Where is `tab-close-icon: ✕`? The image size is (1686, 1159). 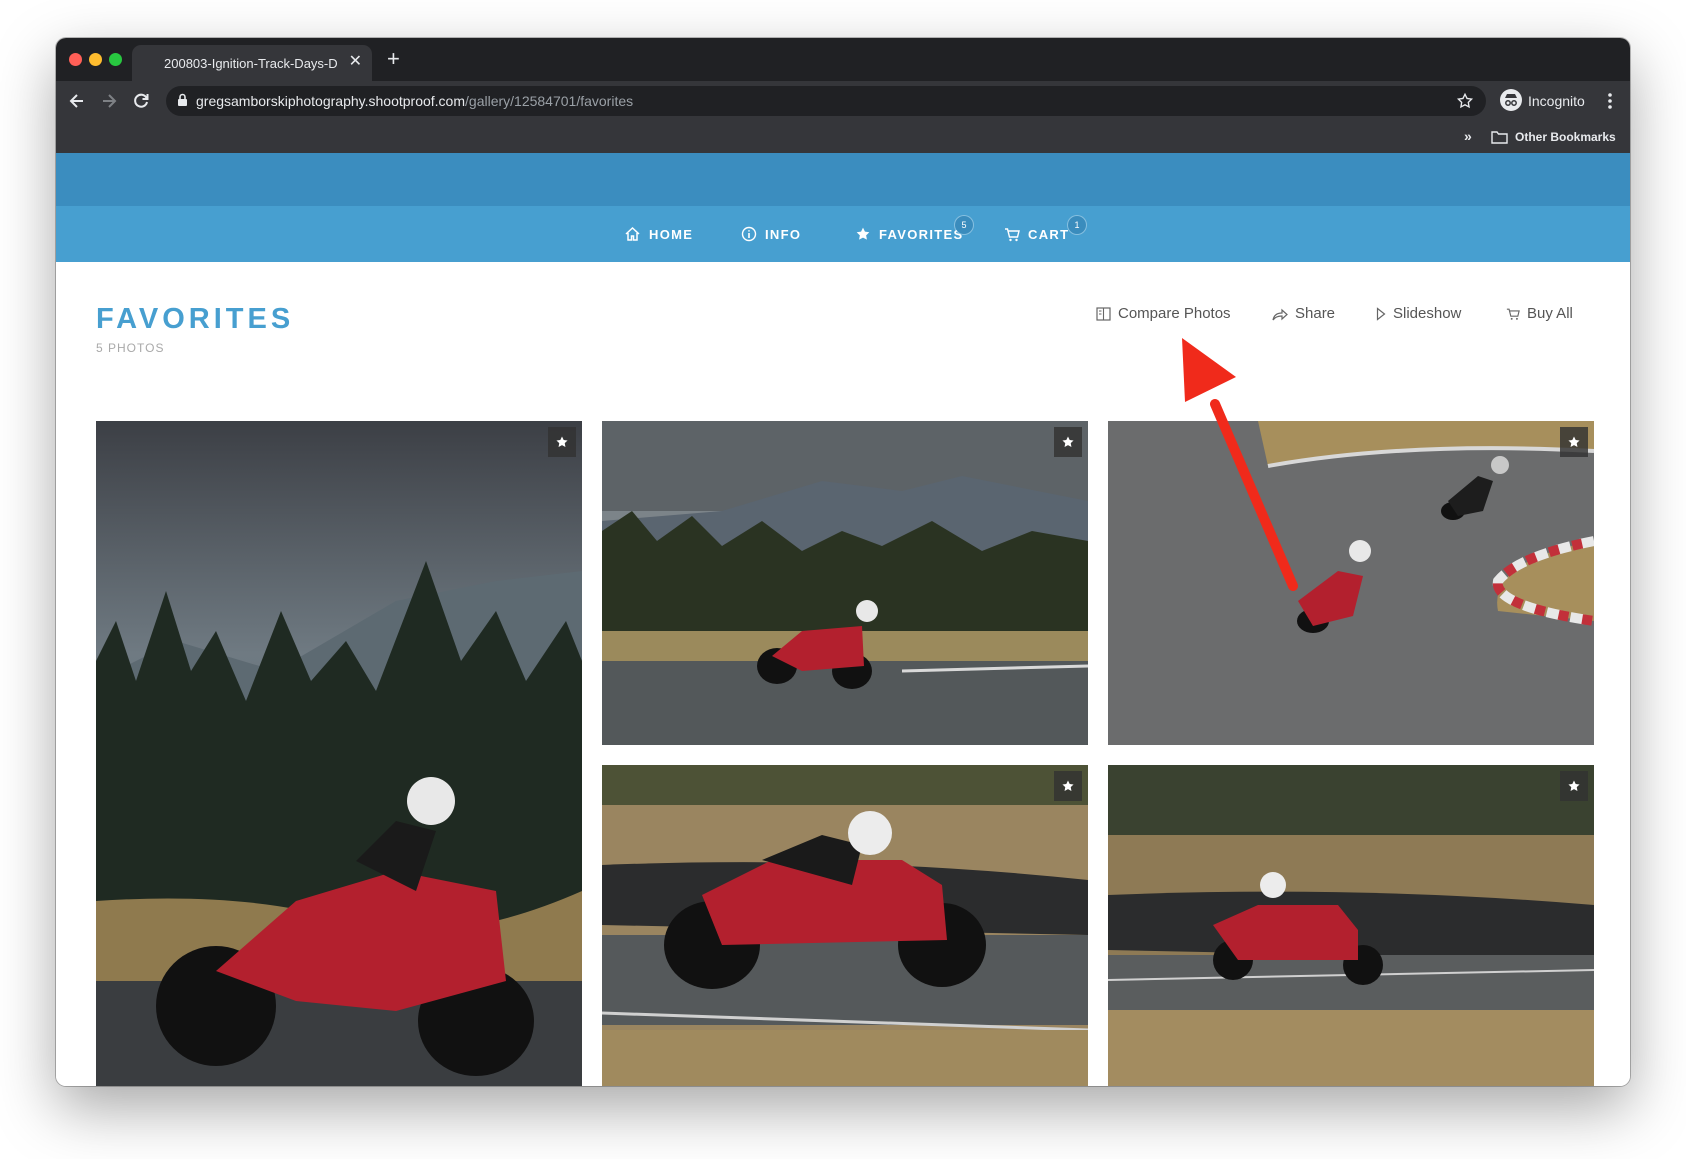
tab-close-icon: ✕ is located at coordinates (355, 62).